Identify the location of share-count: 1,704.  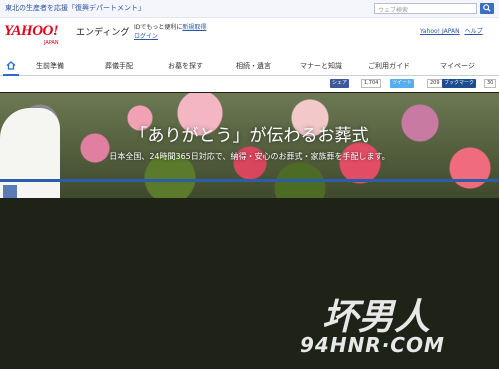
(371, 83).